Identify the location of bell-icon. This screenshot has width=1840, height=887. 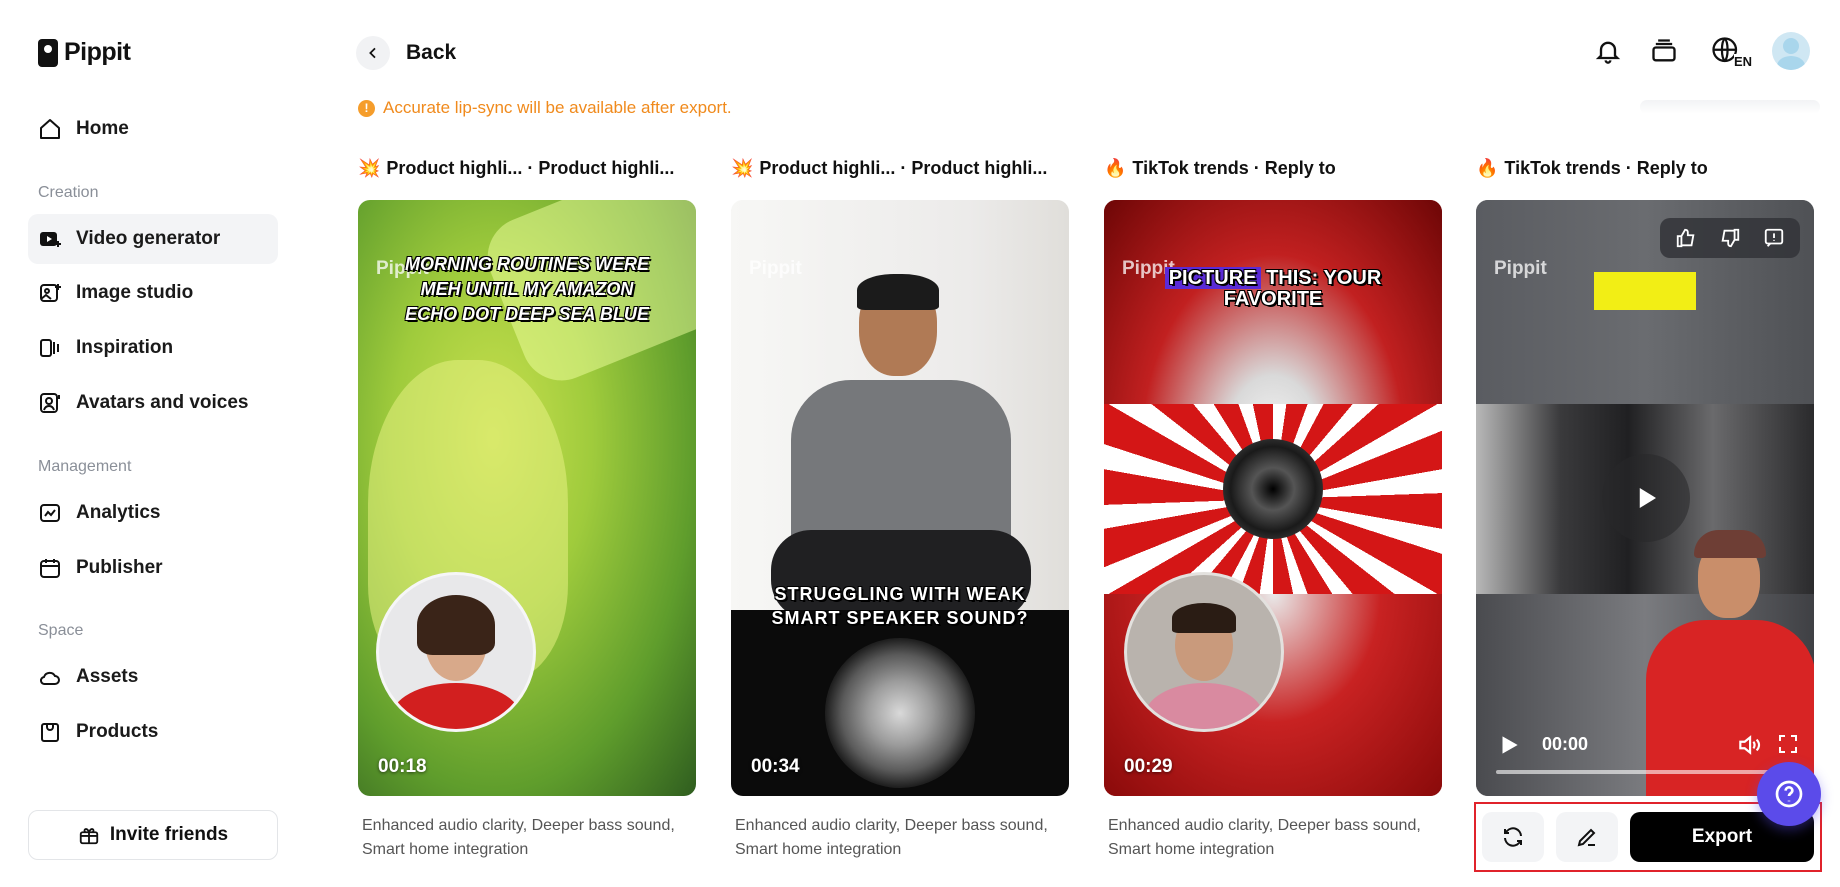
(1608, 51).